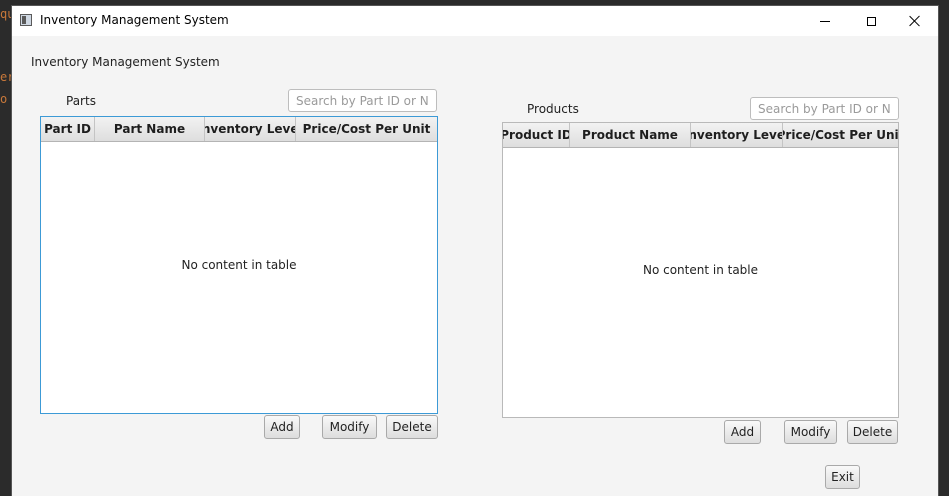 Image resolution: width=949 pixels, height=496 pixels. What do you see at coordinates (282, 427) in the screenshot?
I see `parts-add-button: Add` at bounding box center [282, 427].